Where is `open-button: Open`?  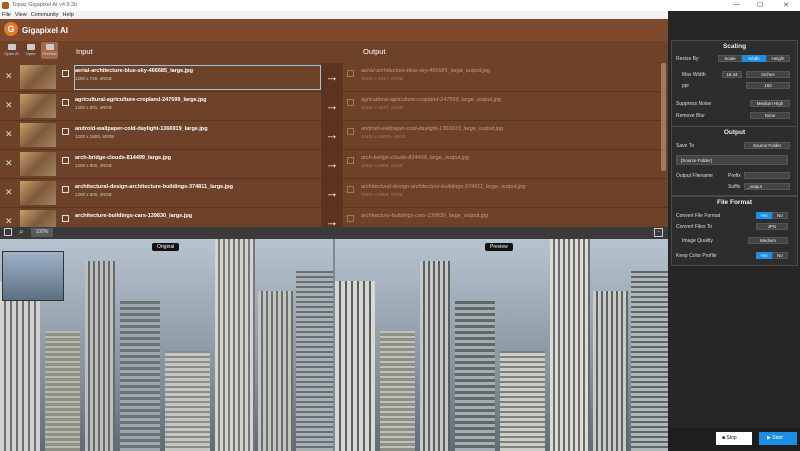
open-button: Open is located at coordinates (30, 50).